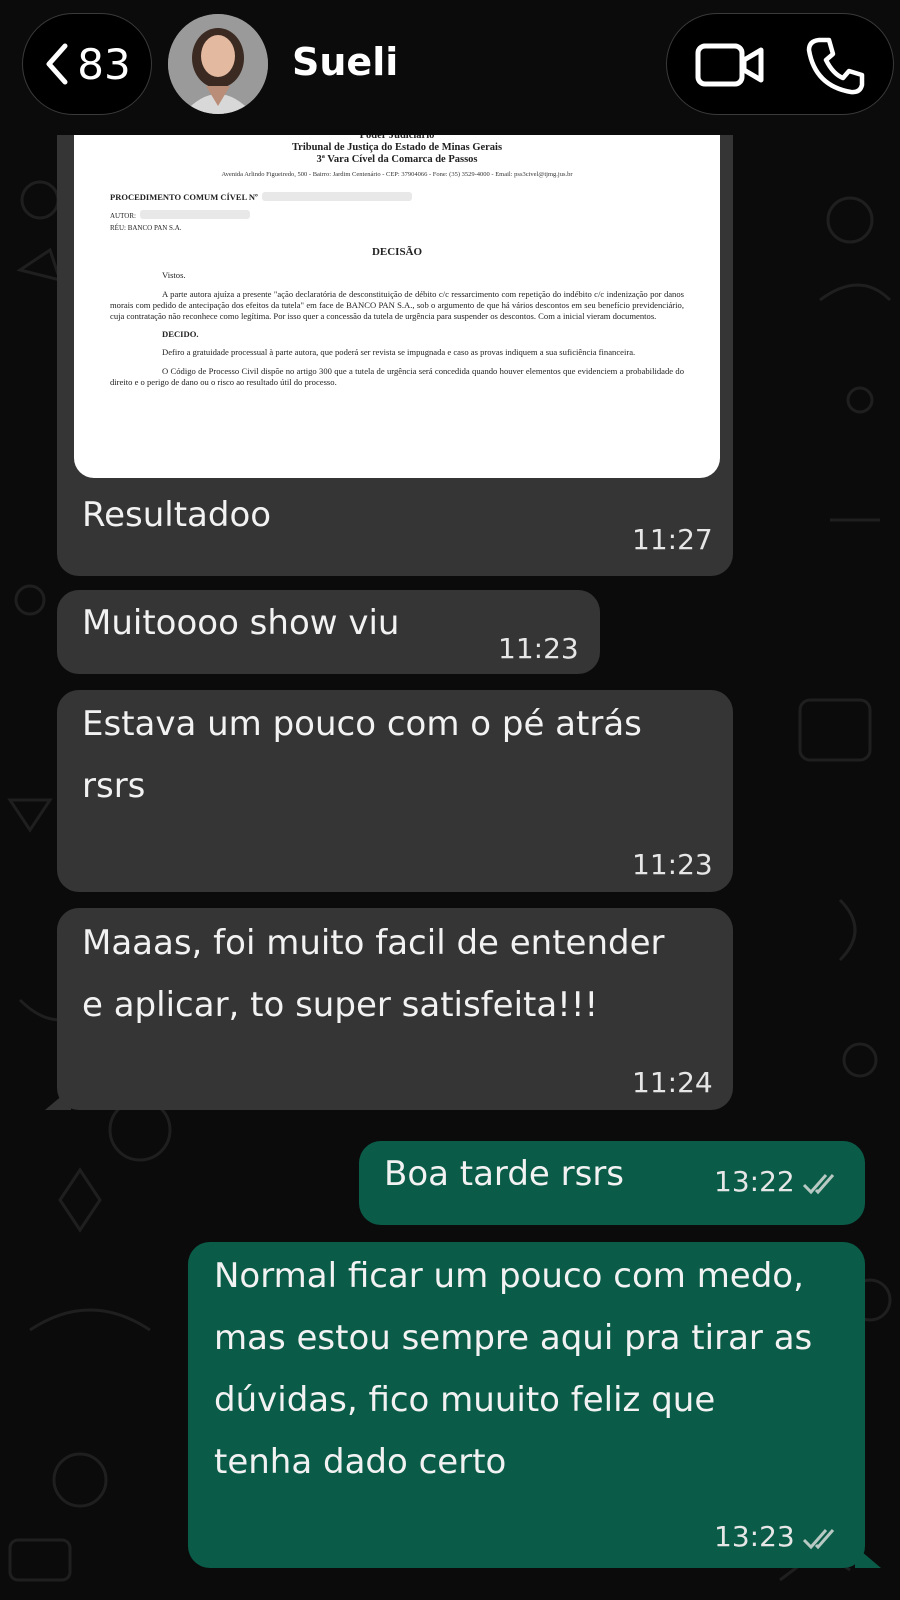  Describe the element at coordinates (362, 755) in the screenshot. I see `message-text: Estava um pouco com o pé atrás rsrs` at that location.